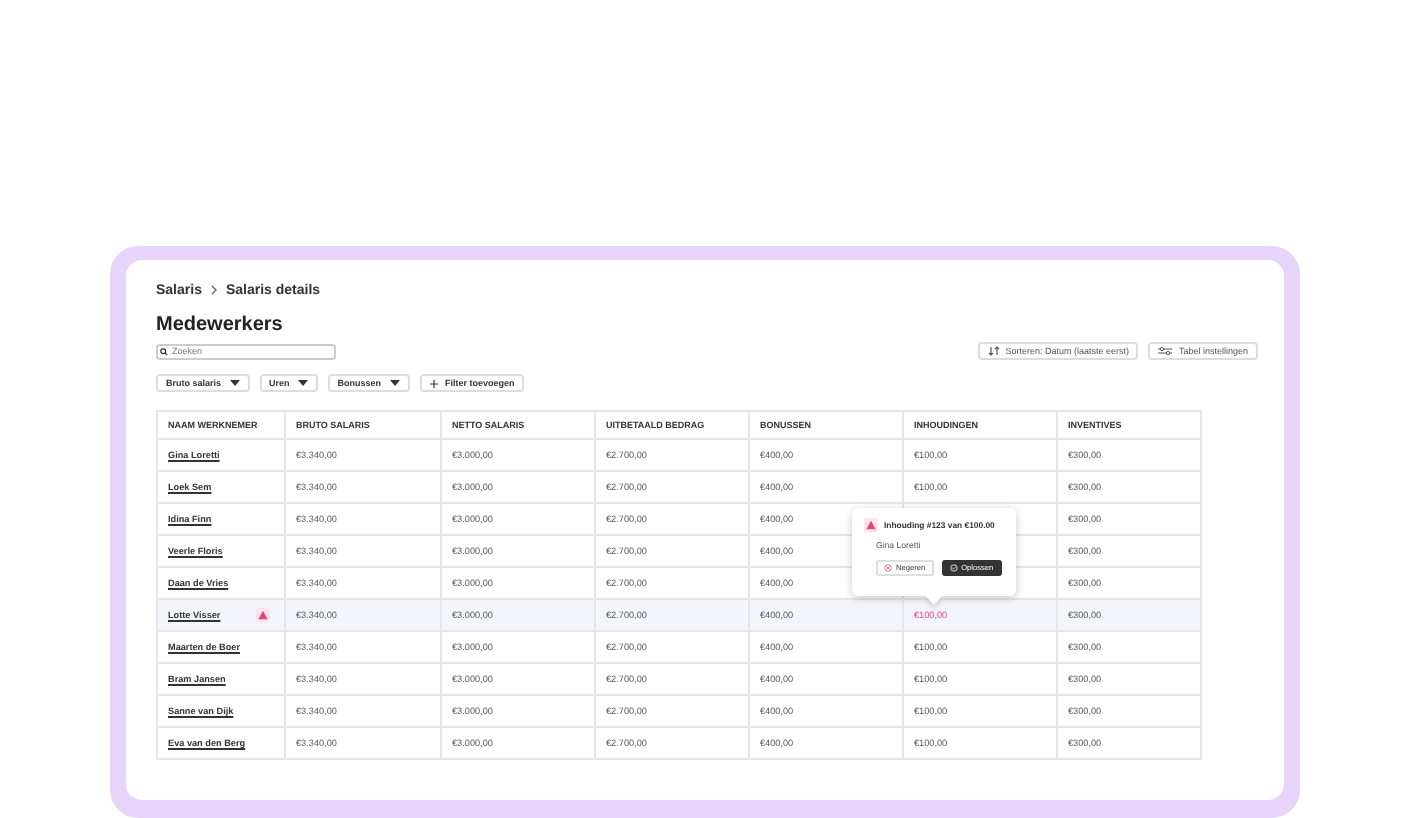 This screenshot has height=818, width=1410. I want to click on close-circle-icon, so click(888, 568).